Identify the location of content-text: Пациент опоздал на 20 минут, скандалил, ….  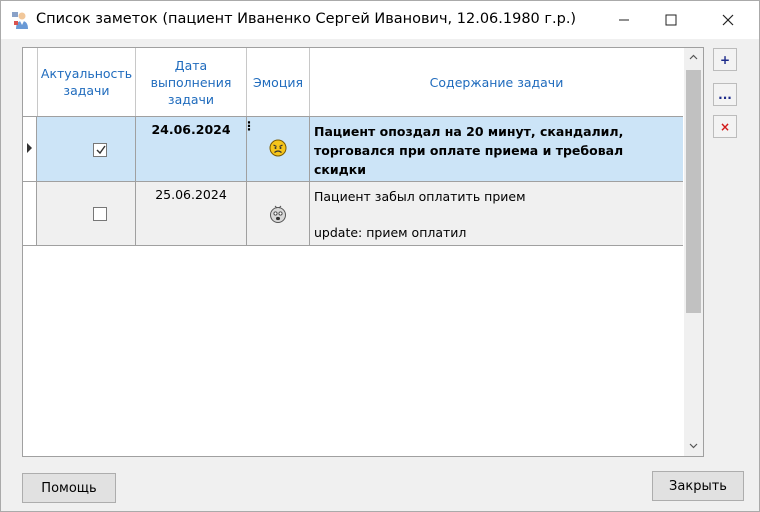
(496, 150).